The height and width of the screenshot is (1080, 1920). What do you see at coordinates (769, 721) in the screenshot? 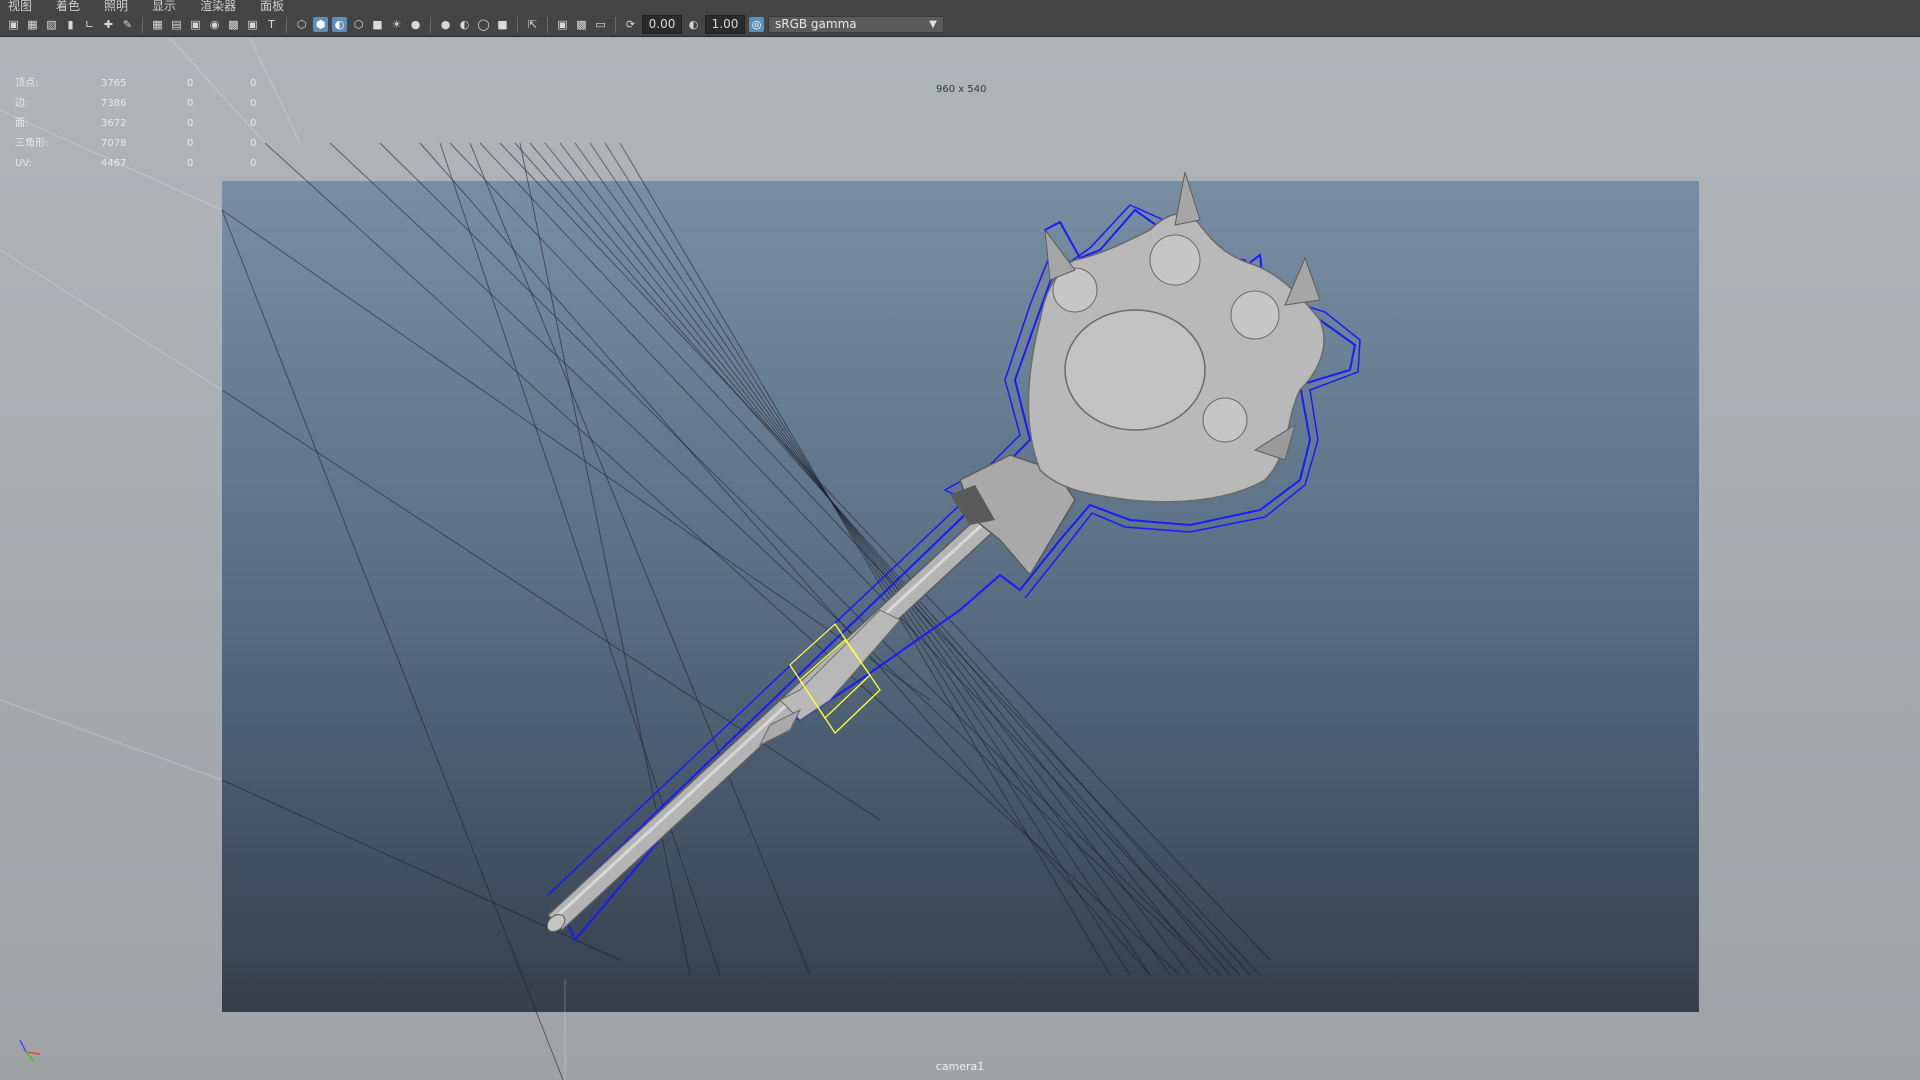
I see `staff-handle-highlight` at bounding box center [769, 721].